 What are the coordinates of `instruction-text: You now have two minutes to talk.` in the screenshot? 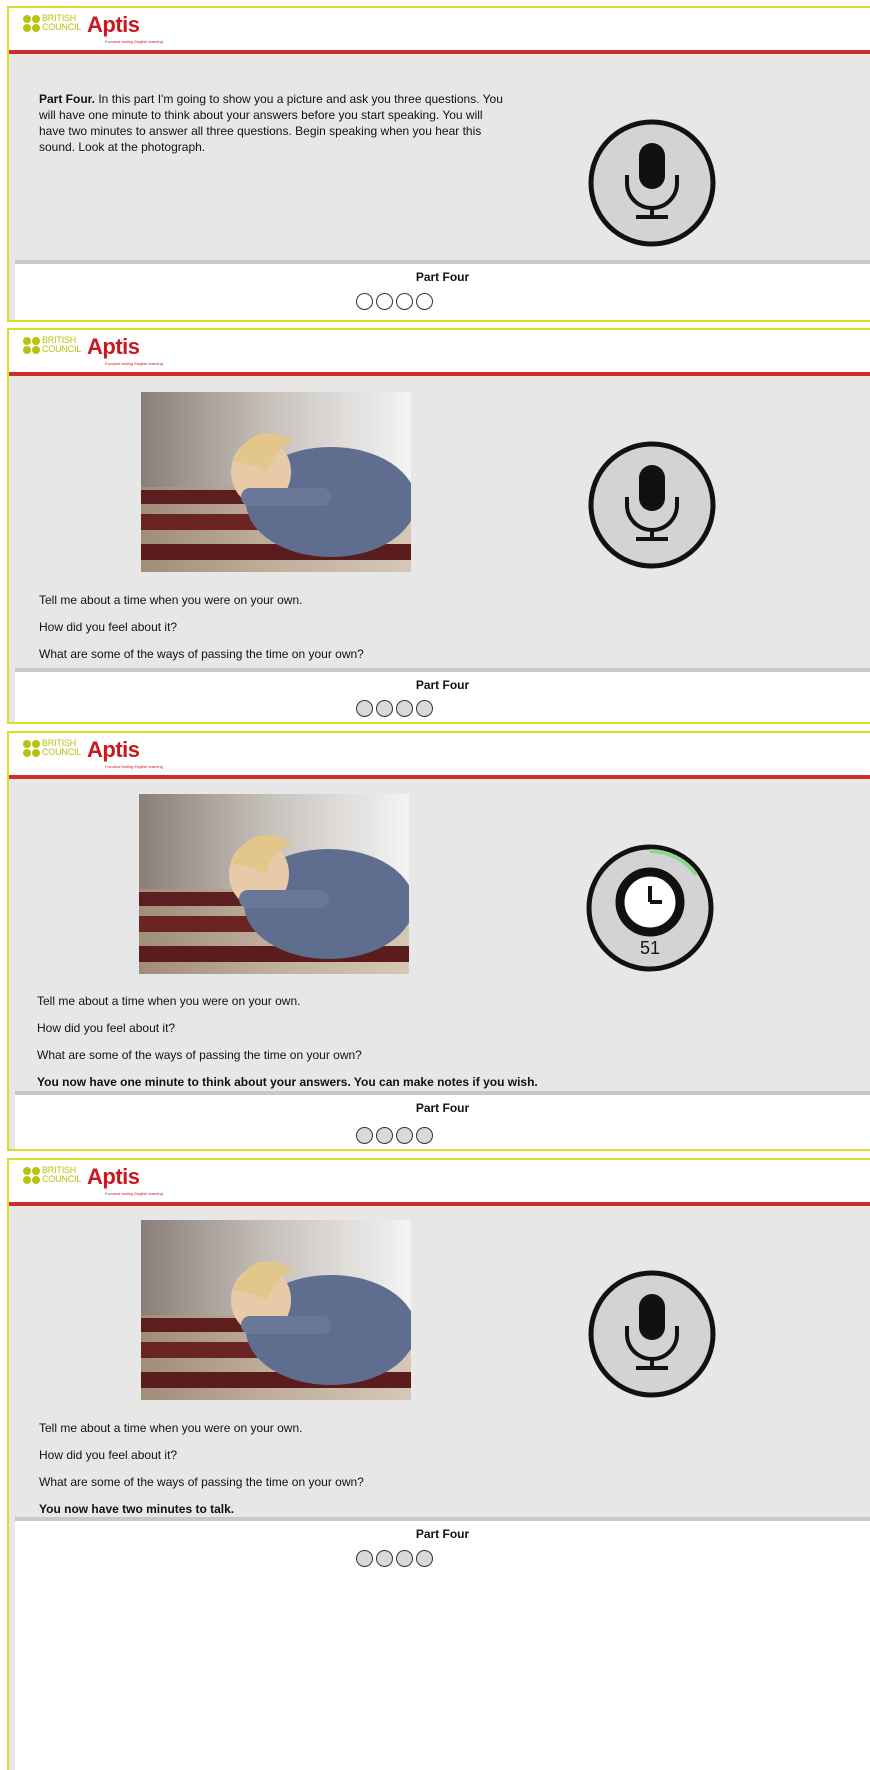 It's located at (137, 1509).